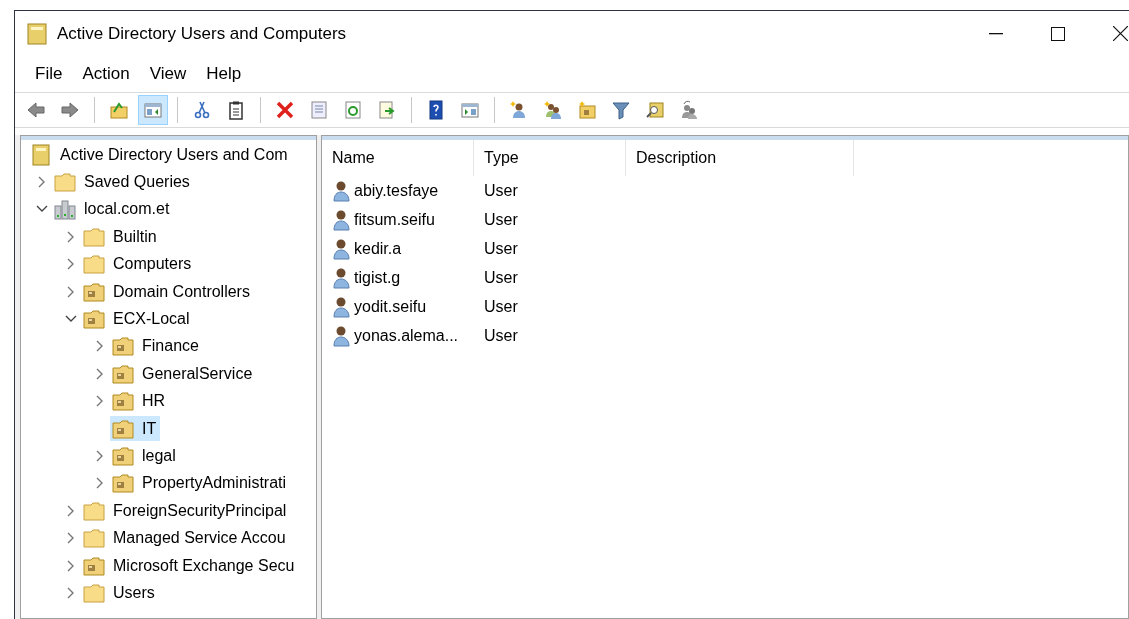 This screenshot has height=619, width=1129. What do you see at coordinates (120, 593) in the screenshot?
I see `tree-item: Users` at bounding box center [120, 593].